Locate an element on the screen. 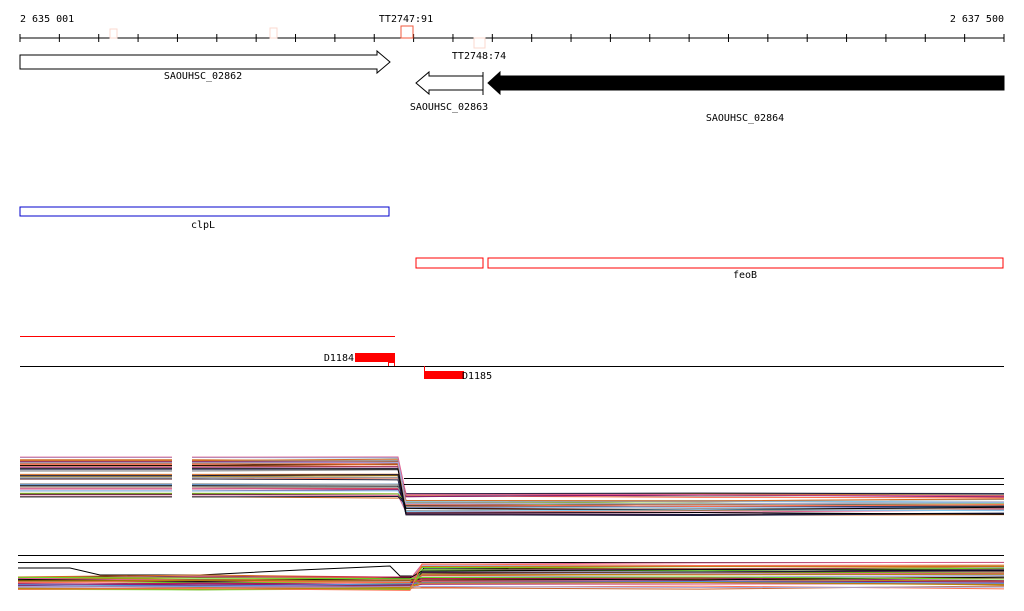  marker-label-tt2748: TT2748:74 is located at coordinates (479, 56).